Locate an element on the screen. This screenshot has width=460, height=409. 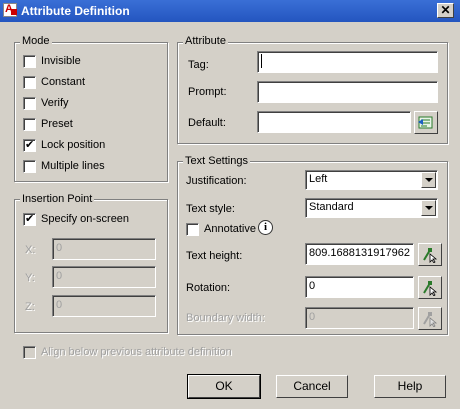
align-below-checkbox is located at coordinates (29, 352).